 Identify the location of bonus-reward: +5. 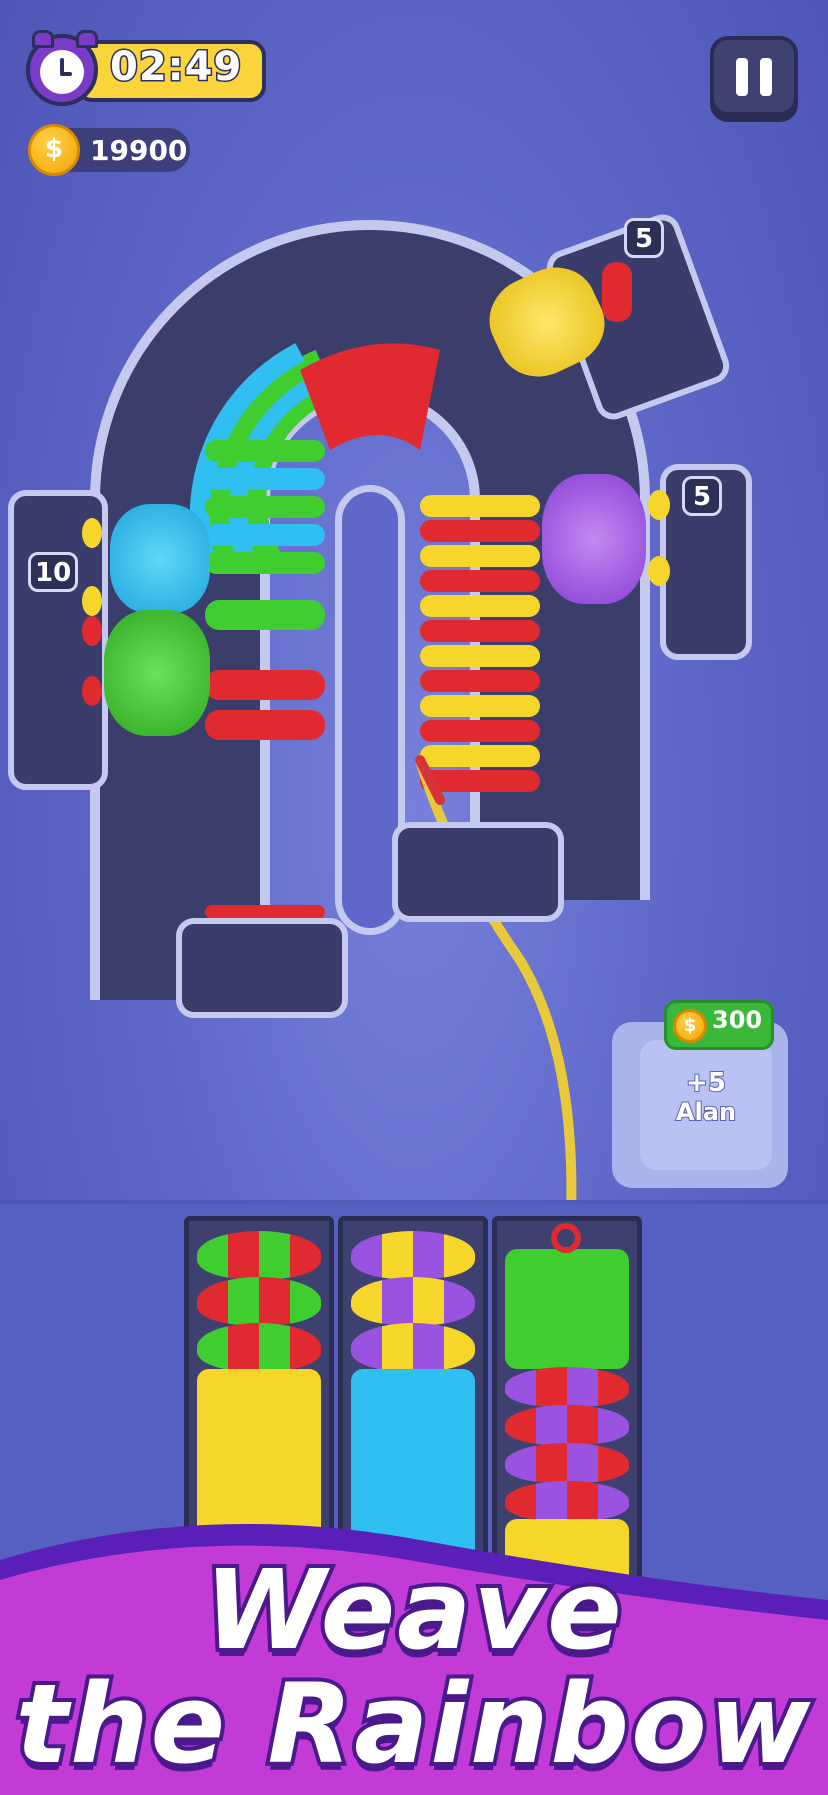
(706, 1083).